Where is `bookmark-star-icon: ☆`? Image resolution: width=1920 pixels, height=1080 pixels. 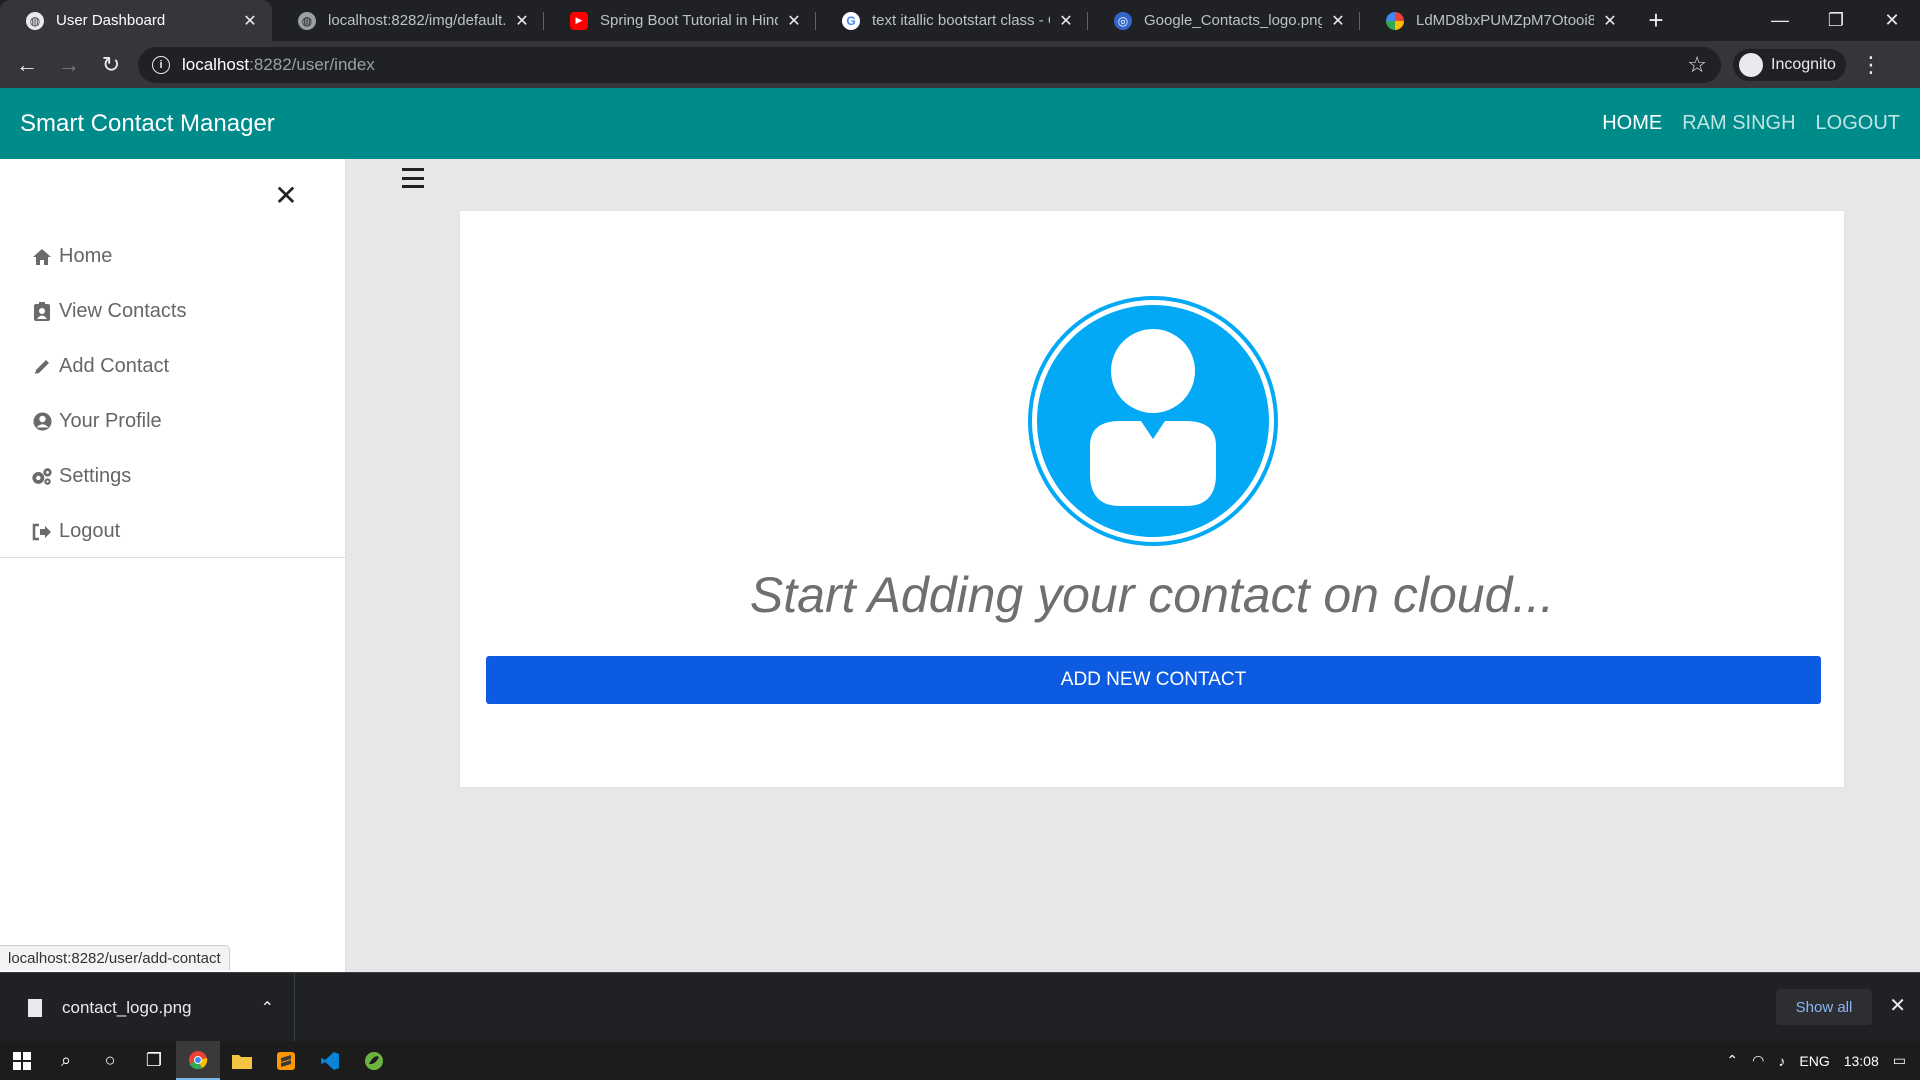
bookmark-star-icon: ☆ is located at coordinates (1697, 65).